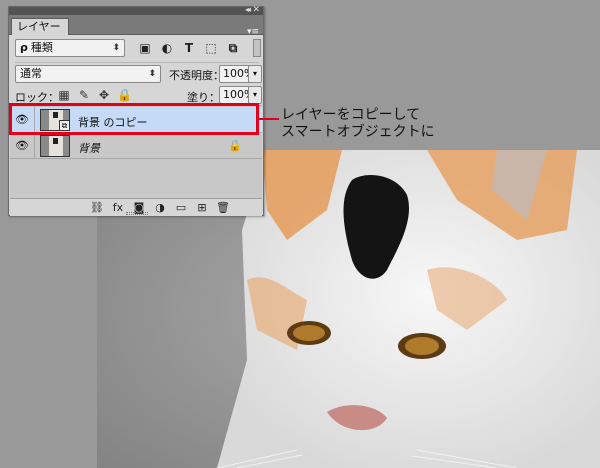 The width and height of the screenshot is (600, 468). I want to click on opacity-label: 不透明度：, so click(196, 75).